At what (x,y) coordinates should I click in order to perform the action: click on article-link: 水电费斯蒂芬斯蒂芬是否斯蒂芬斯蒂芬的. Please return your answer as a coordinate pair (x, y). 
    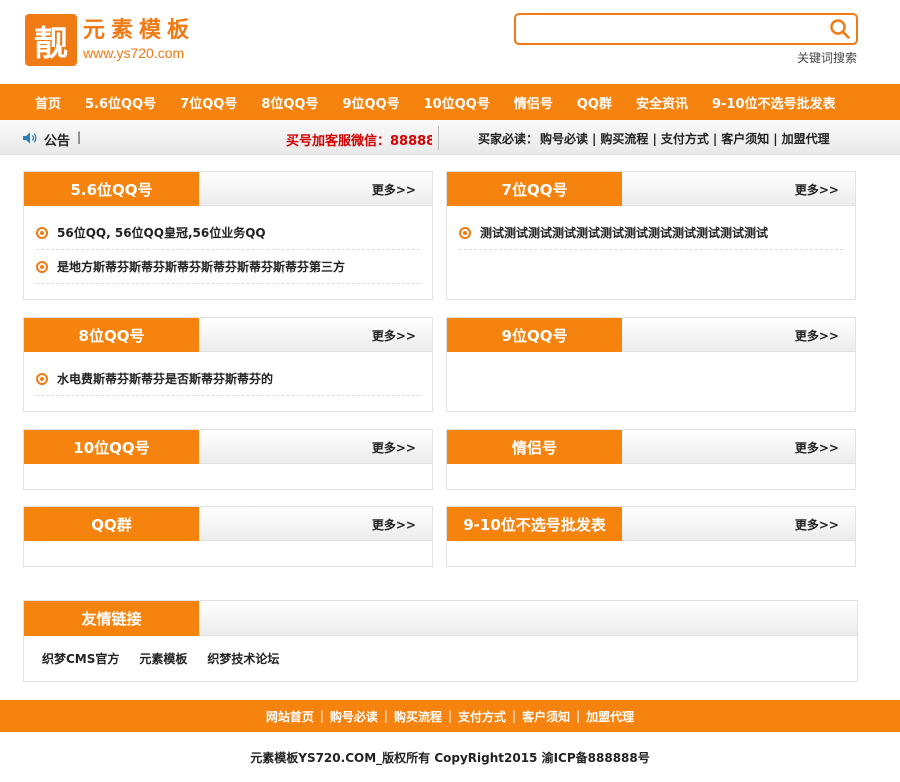
    Looking at the image, I should click on (165, 378).